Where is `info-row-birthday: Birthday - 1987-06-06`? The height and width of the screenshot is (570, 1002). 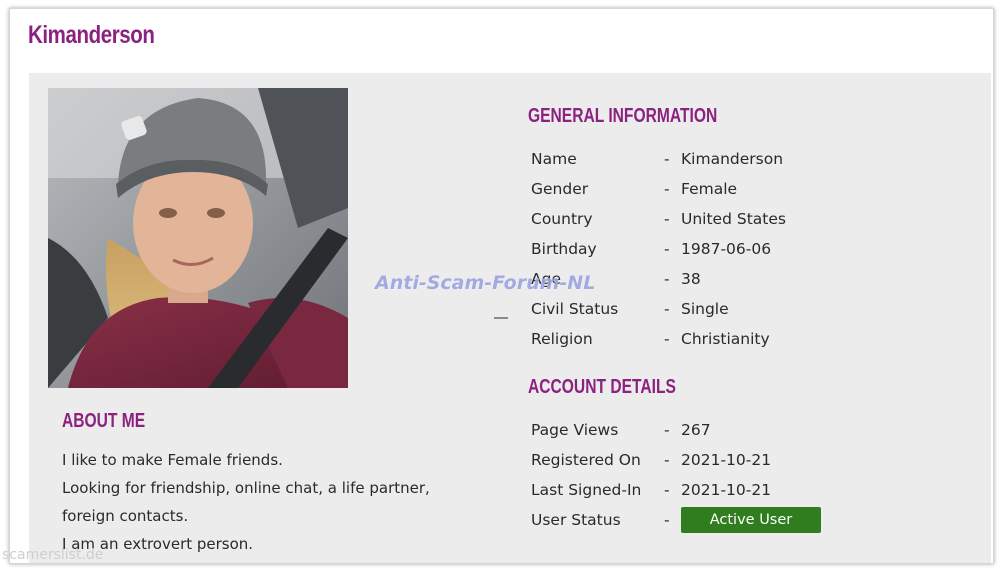
info-row-birthday: Birthday - 1987-06-06 is located at coordinates (657, 249).